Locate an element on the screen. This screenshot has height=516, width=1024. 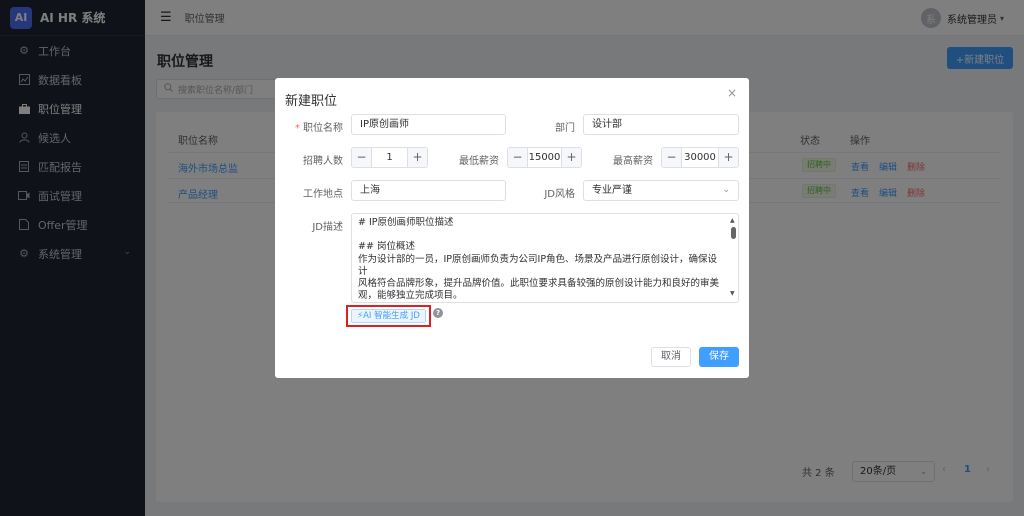
jd-style-value: 专业严谨 is located at coordinates (612, 190).